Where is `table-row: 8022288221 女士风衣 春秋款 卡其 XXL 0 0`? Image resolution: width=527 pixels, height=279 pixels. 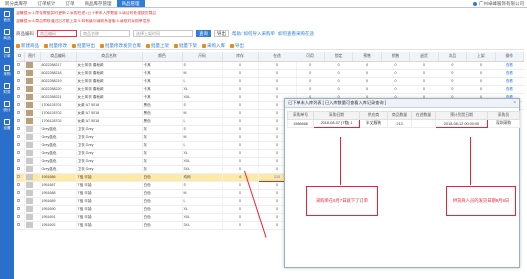
table-row: 8022288221 女士风衣 春秋款 卡其 XXL 0 0 is located at coordinates (156, 97).